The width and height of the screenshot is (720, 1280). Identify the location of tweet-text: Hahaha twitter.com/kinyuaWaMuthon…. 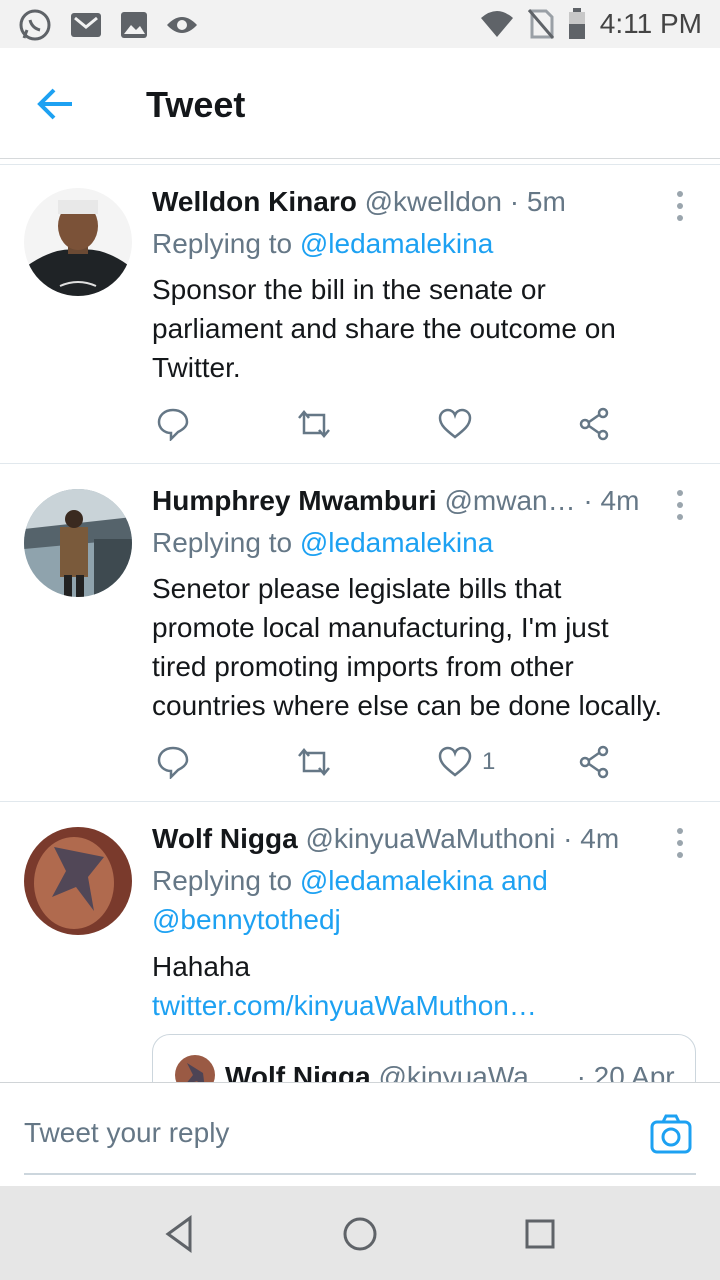
(424, 986).